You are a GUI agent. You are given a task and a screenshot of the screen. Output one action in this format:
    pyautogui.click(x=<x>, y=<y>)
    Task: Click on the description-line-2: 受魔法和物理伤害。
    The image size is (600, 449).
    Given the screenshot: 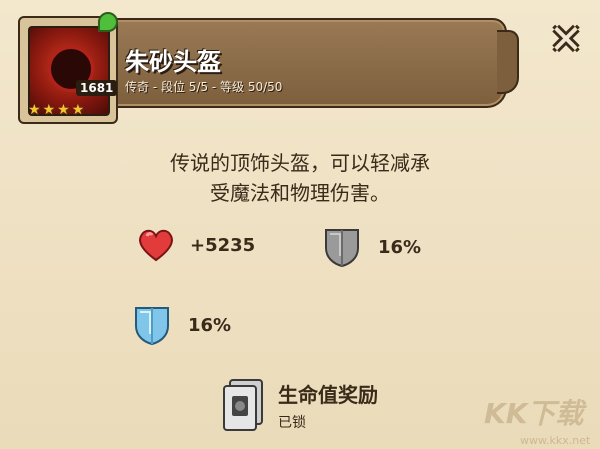 What is the action you would take?
    pyautogui.click(x=300, y=193)
    